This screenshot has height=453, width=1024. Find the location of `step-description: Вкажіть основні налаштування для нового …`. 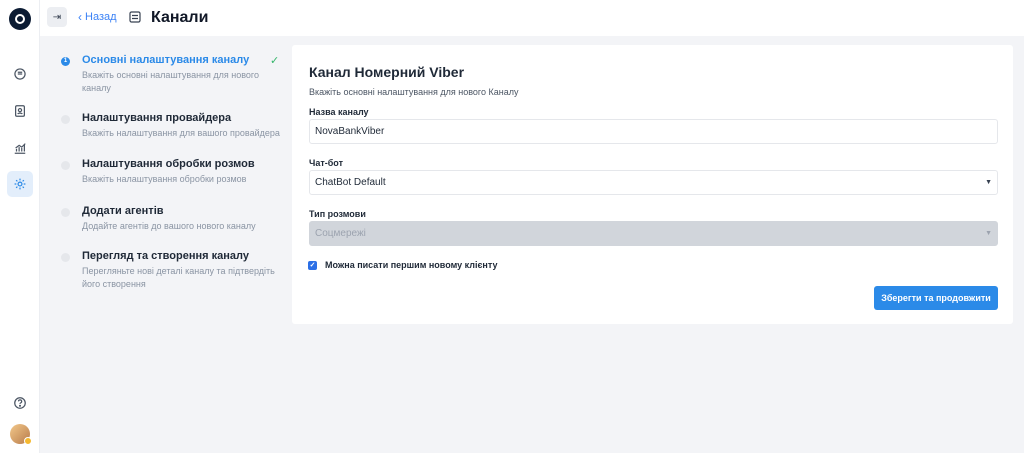

step-description: Вкажіть основні налаштування для нового … is located at coordinates (171, 81).